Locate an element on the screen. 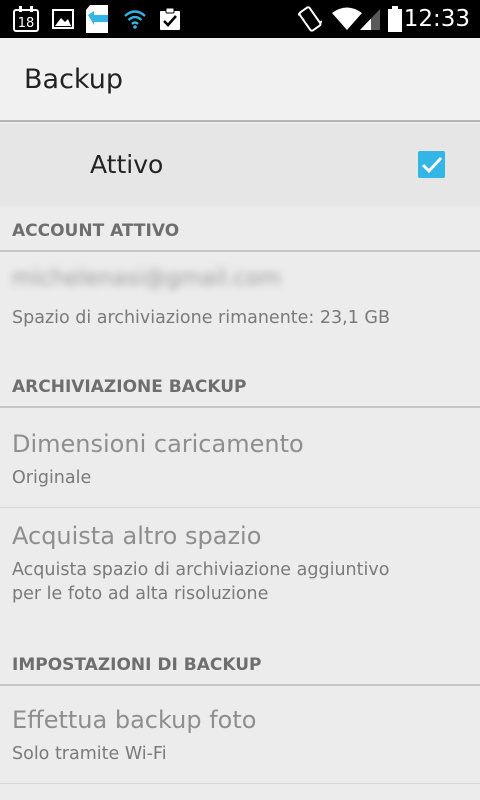 The height and width of the screenshot is (800, 480). backup-photos-summary: Solo tramite Wi-Fi is located at coordinates (89, 754).